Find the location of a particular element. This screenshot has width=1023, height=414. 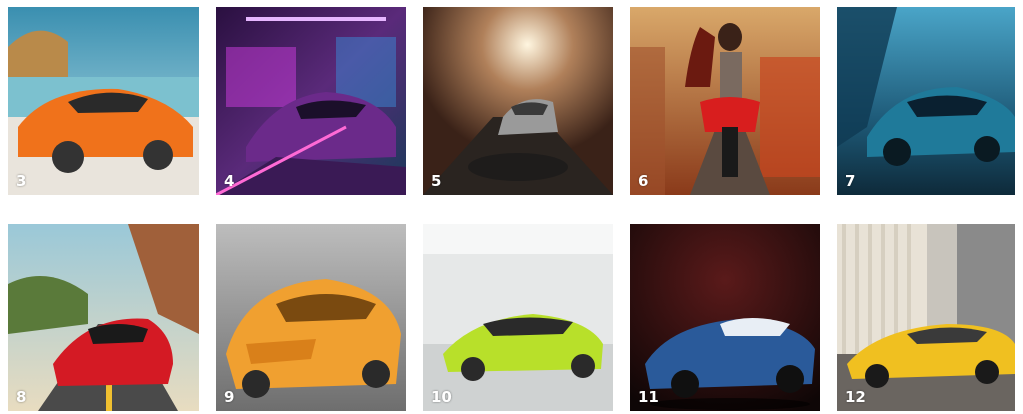

gallery-tile-6: 6 is located at coordinates (725, 101).